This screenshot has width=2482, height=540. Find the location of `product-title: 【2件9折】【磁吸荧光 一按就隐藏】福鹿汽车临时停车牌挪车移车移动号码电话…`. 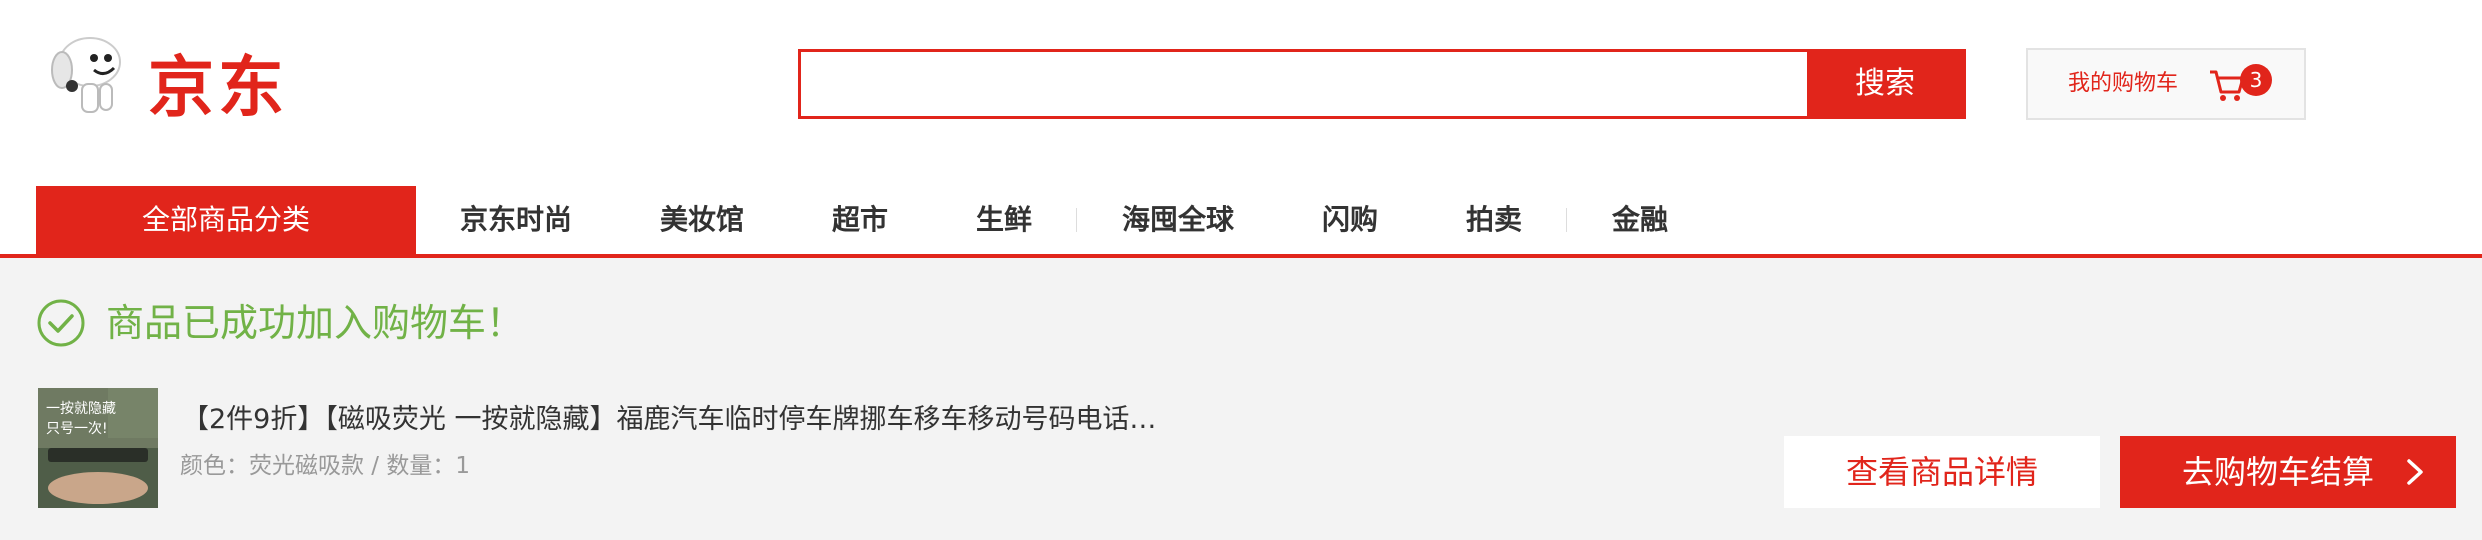

product-title: 【2件9折】【磁吸荧光 一按就隐藏】福鹿汽车临时停车牌挪车移车移动号码电话… is located at coordinates (669, 420).